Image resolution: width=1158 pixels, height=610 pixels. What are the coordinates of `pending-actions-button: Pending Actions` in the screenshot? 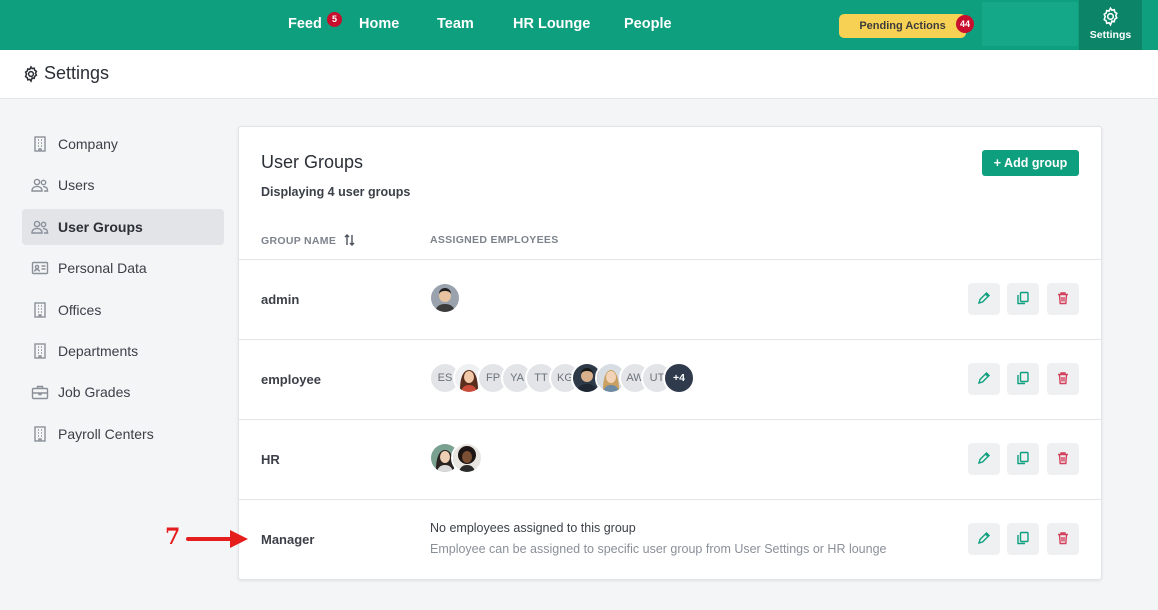 It's located at (902, 26).